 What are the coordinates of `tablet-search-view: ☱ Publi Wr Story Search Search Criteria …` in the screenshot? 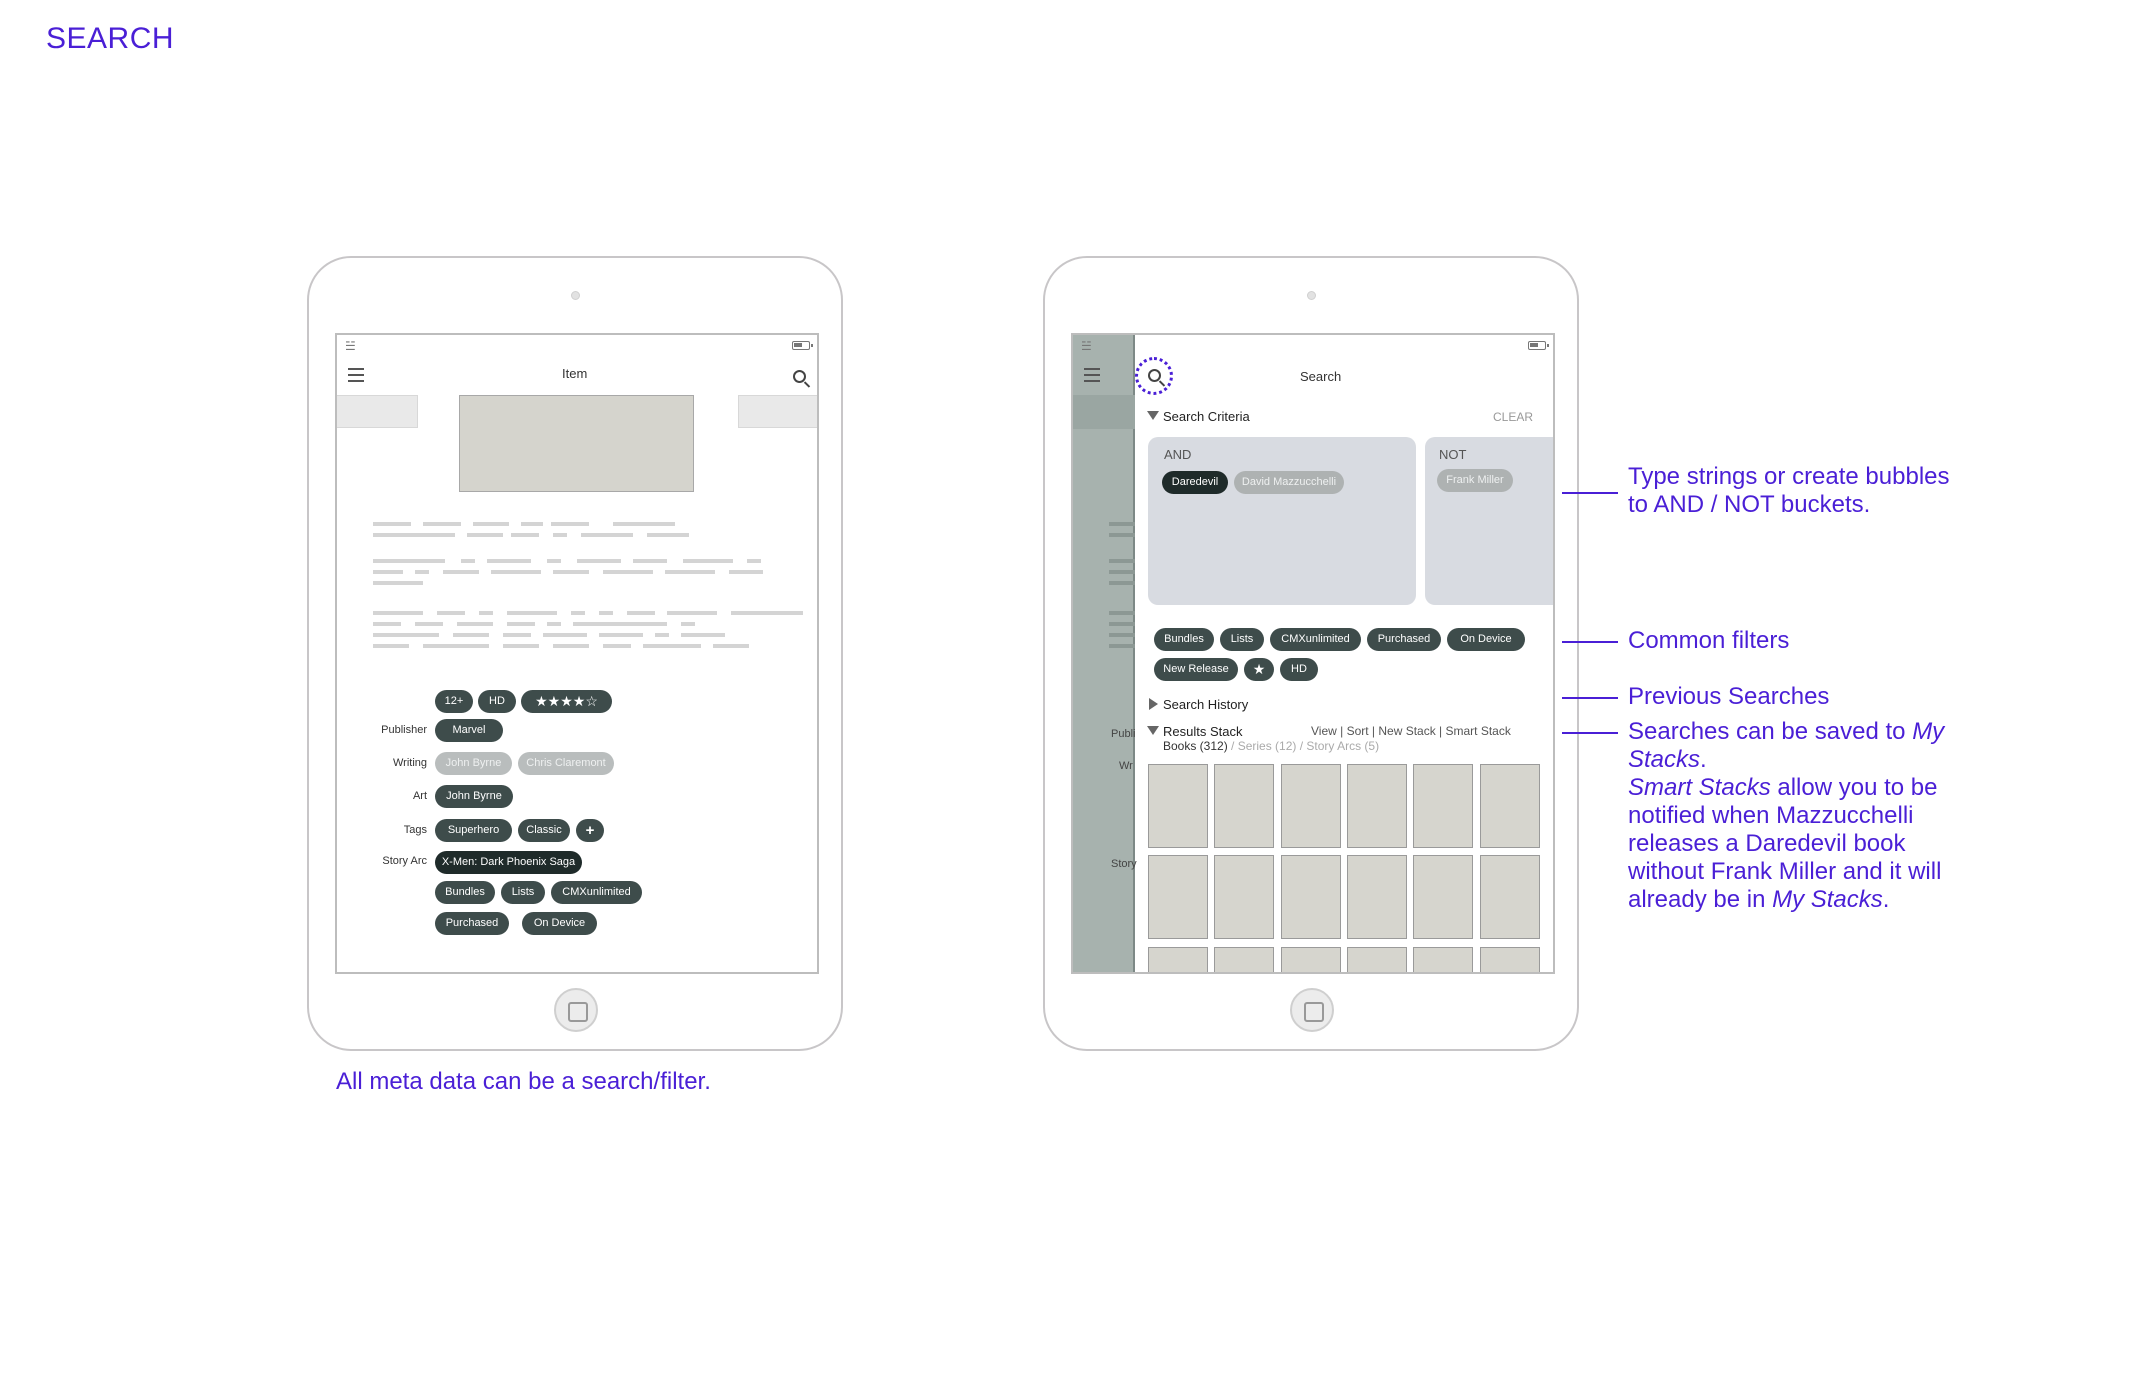 It's located at (1311, 653).